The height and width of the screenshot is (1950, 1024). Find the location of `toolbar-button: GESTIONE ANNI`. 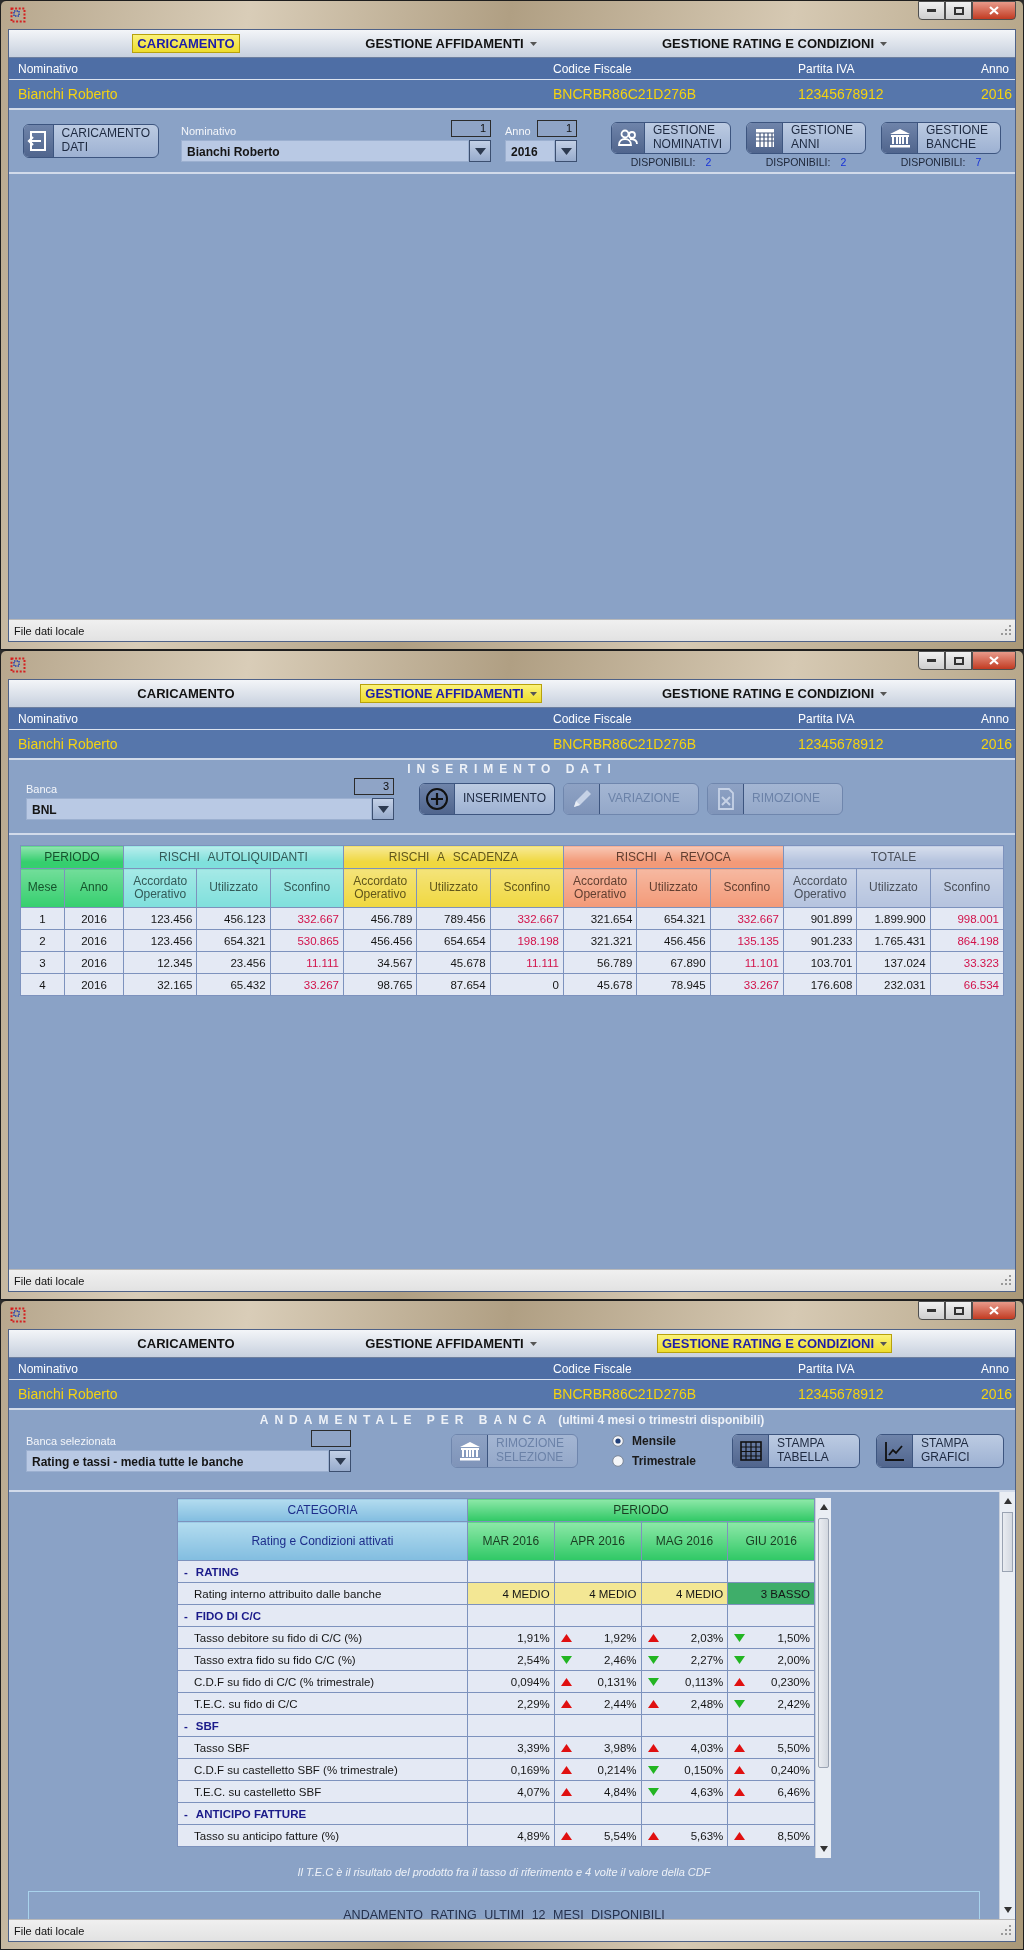

toolbar-button: GESTIONE ANNI is located at coordinates (806, 138).